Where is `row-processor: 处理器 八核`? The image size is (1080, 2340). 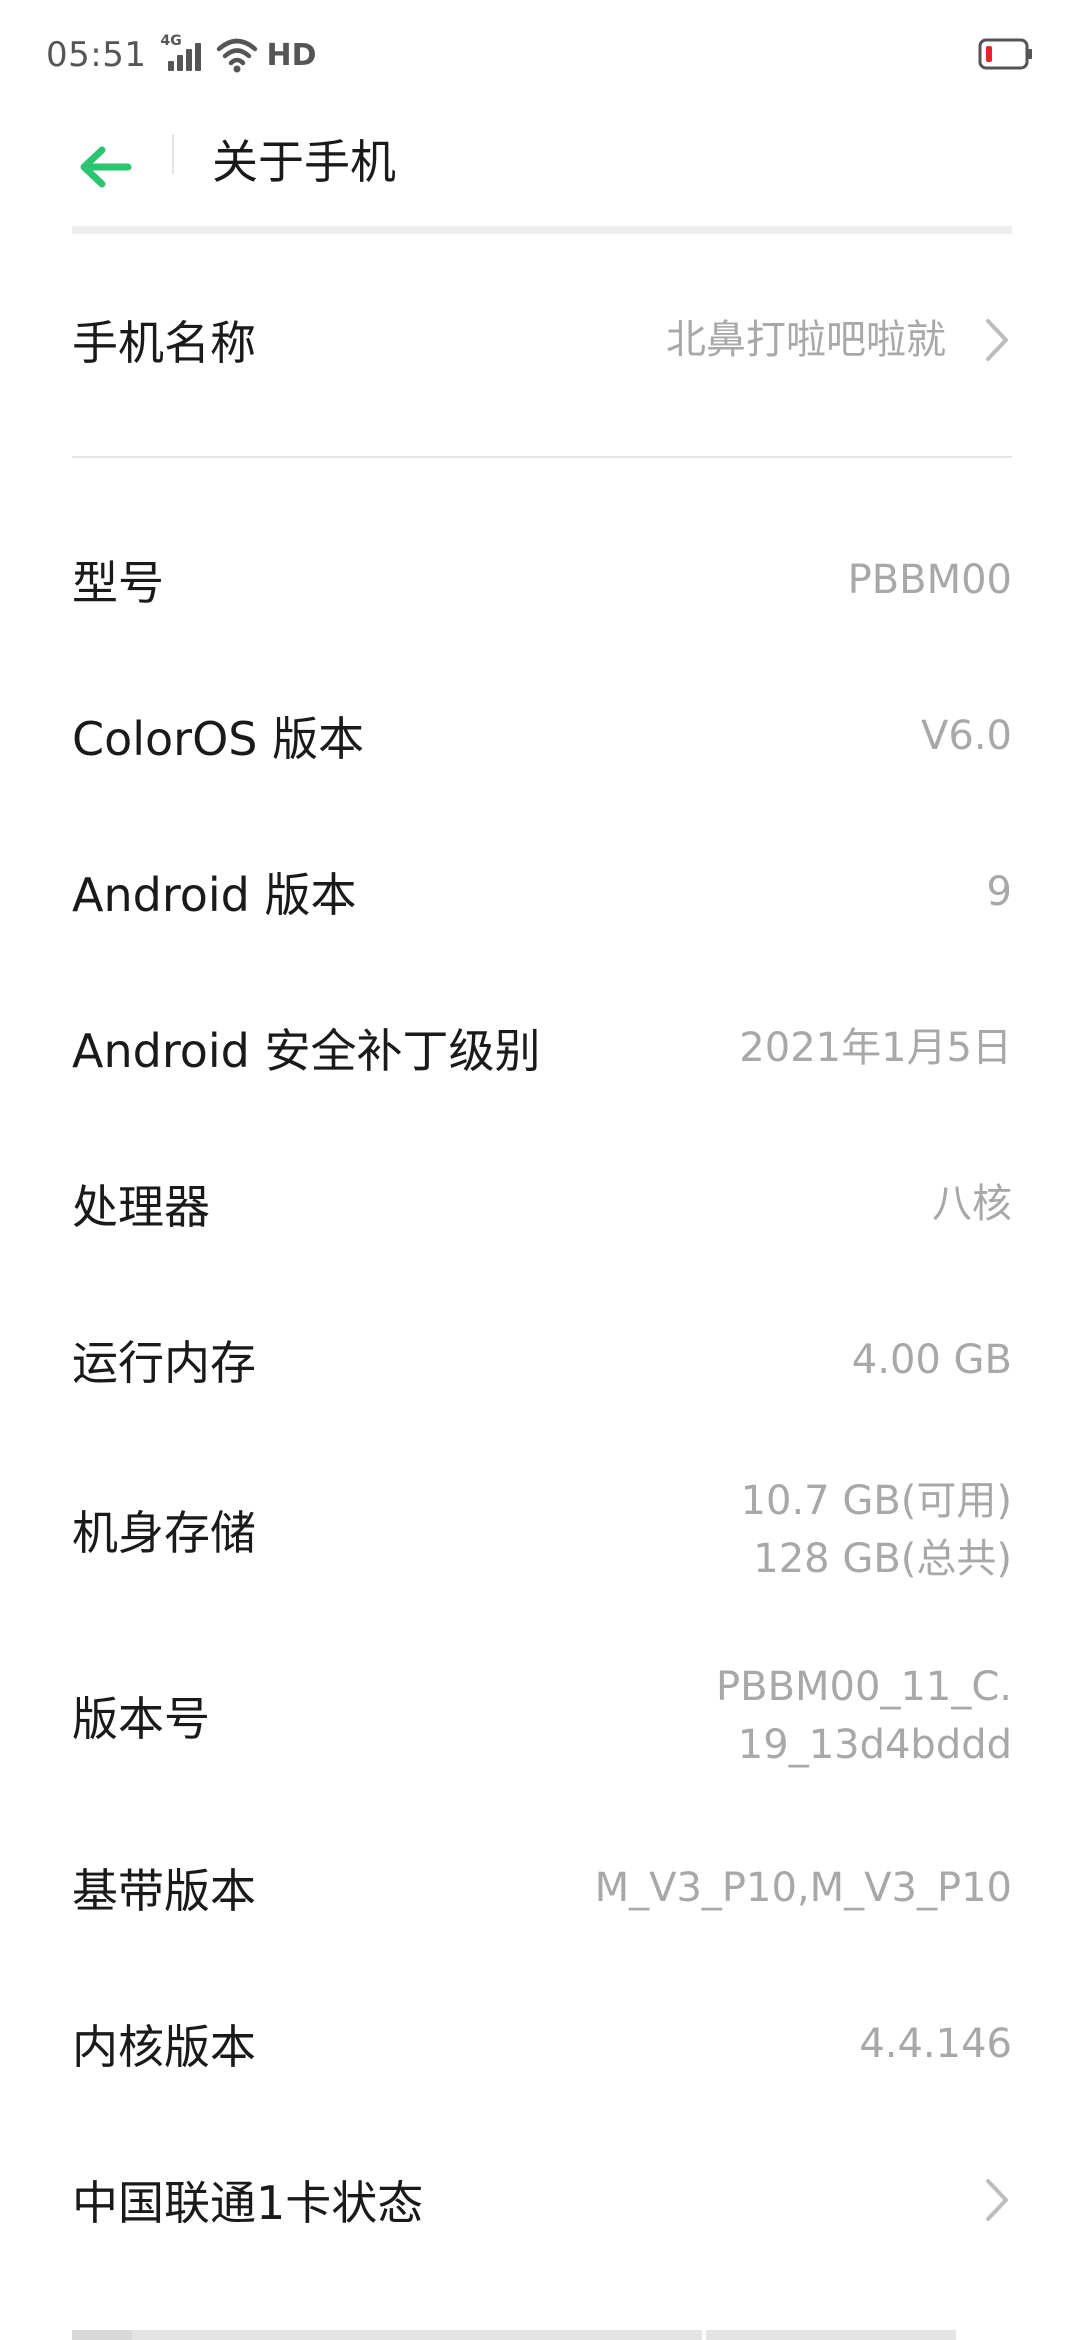
row-processor: 处理器 八核 is located at coordinates (542, 1204).